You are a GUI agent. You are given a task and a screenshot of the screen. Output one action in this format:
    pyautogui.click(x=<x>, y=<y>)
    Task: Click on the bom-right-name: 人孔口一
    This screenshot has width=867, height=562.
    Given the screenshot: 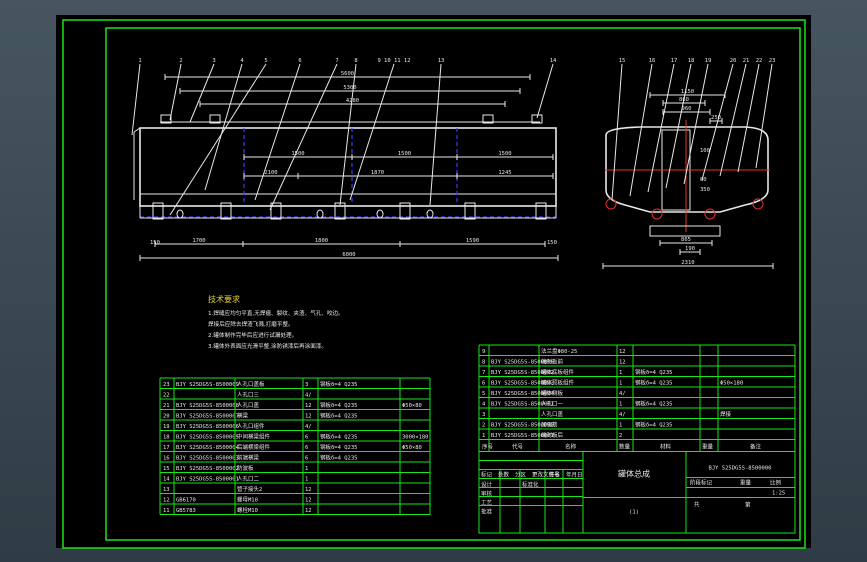 What is the action you would take?
    pyautogui.click(x=552, y=404)
    